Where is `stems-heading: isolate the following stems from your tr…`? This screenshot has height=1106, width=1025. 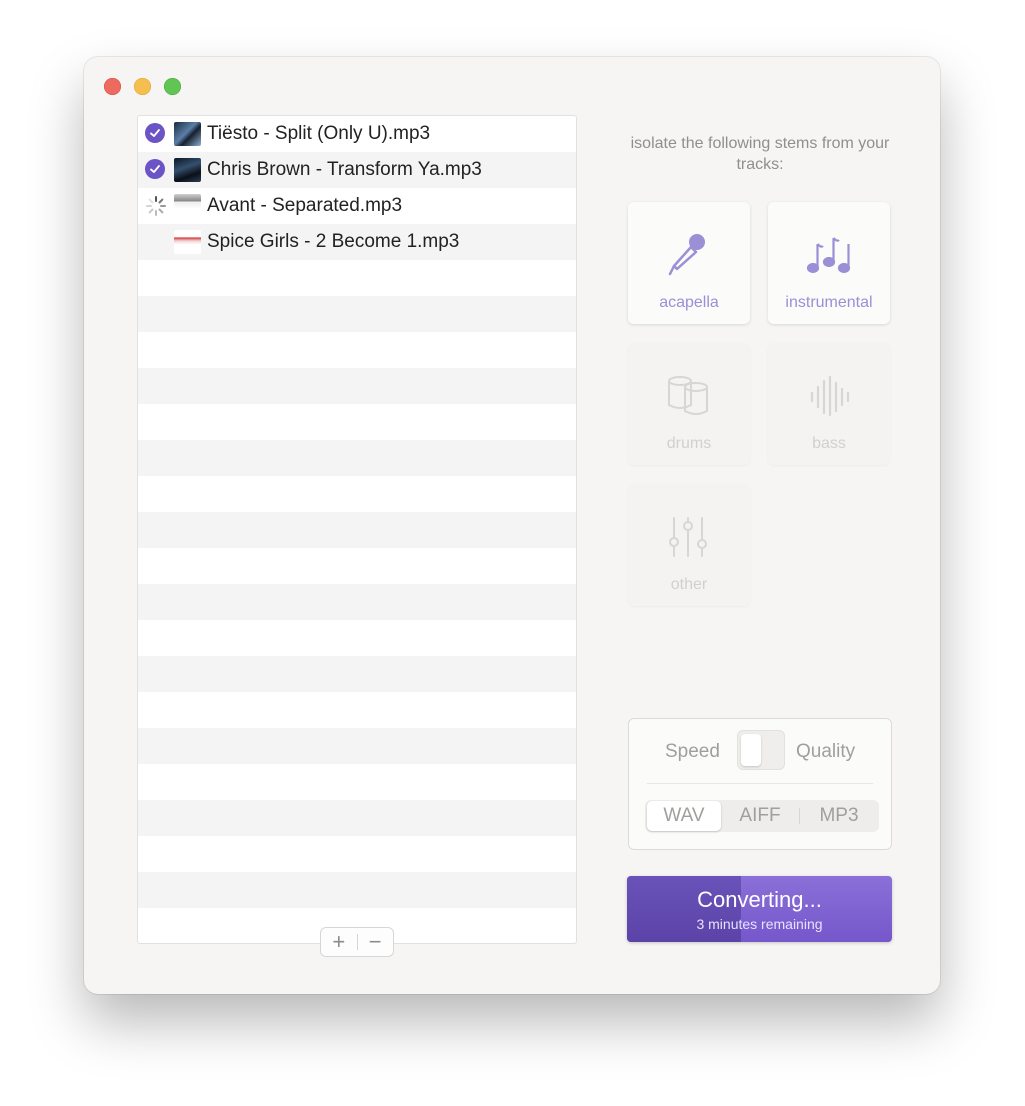
stems-heading: isolate the following stems from your tr… is located at coordinates (760, 154).